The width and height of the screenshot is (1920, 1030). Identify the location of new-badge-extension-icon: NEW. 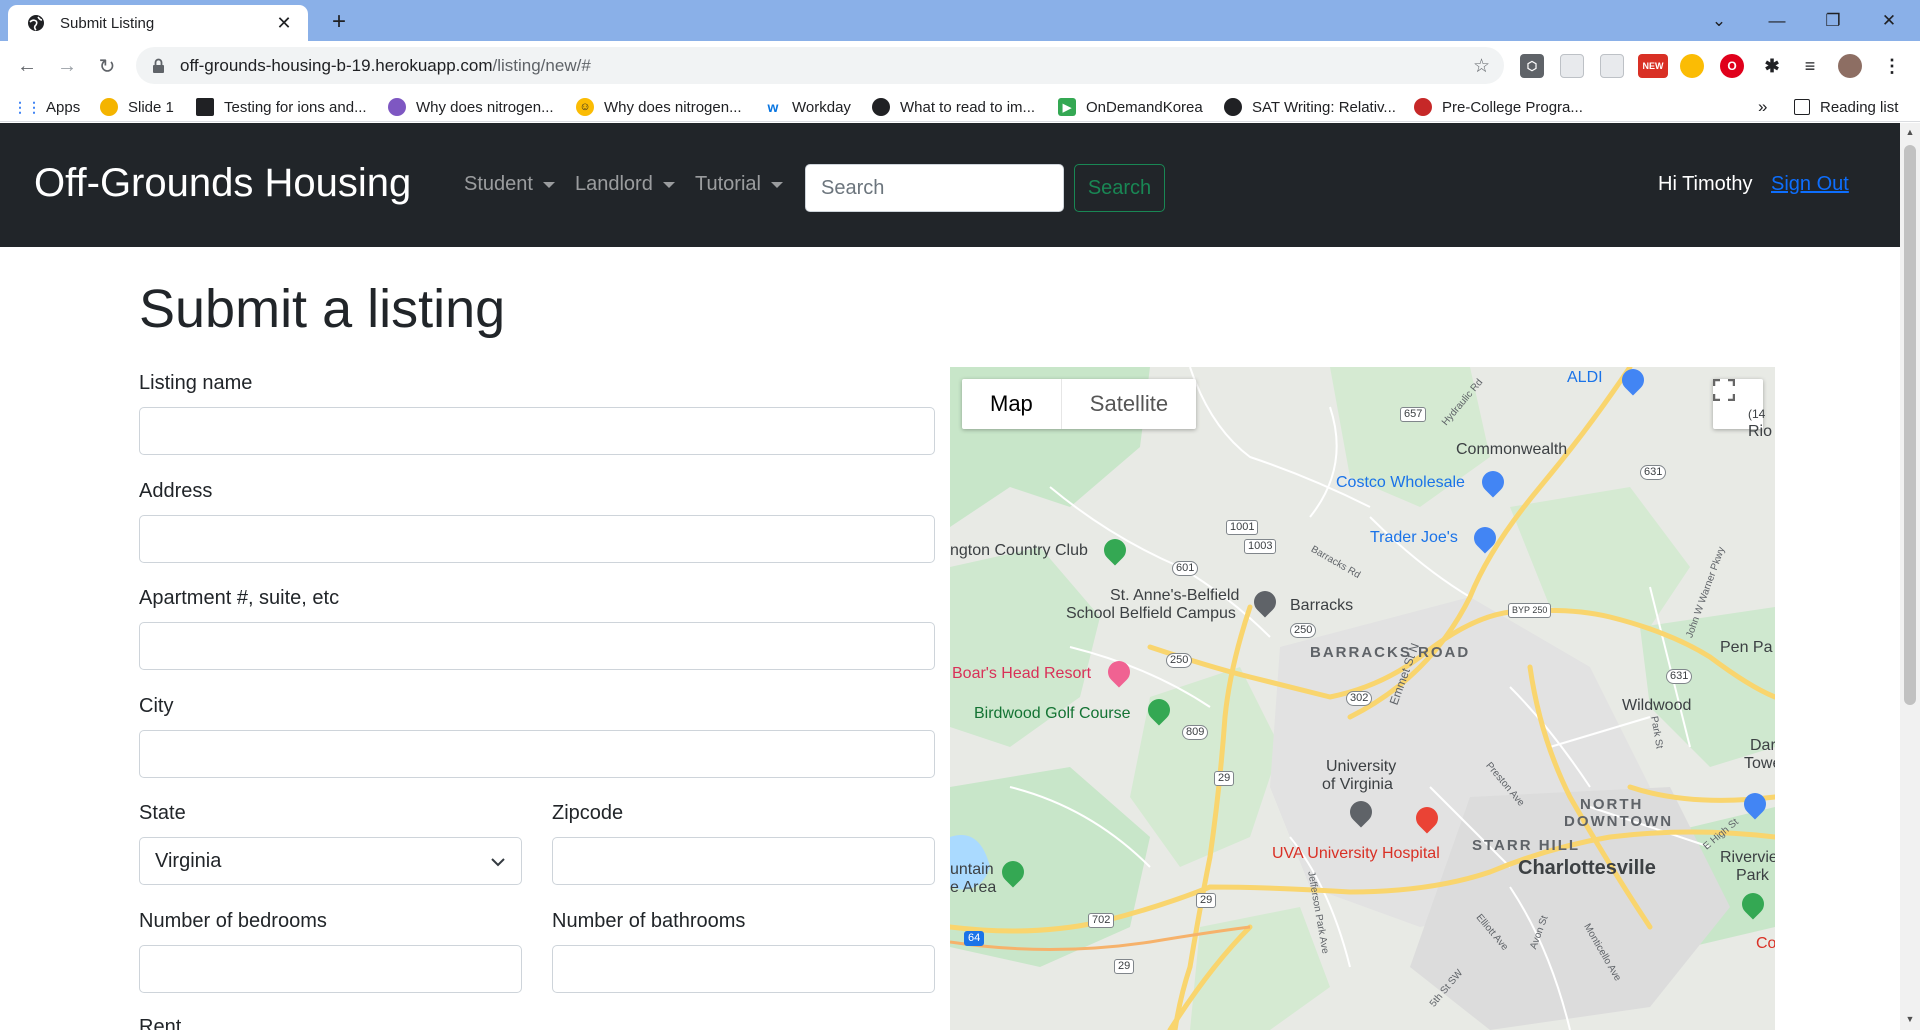
(1653, 66).